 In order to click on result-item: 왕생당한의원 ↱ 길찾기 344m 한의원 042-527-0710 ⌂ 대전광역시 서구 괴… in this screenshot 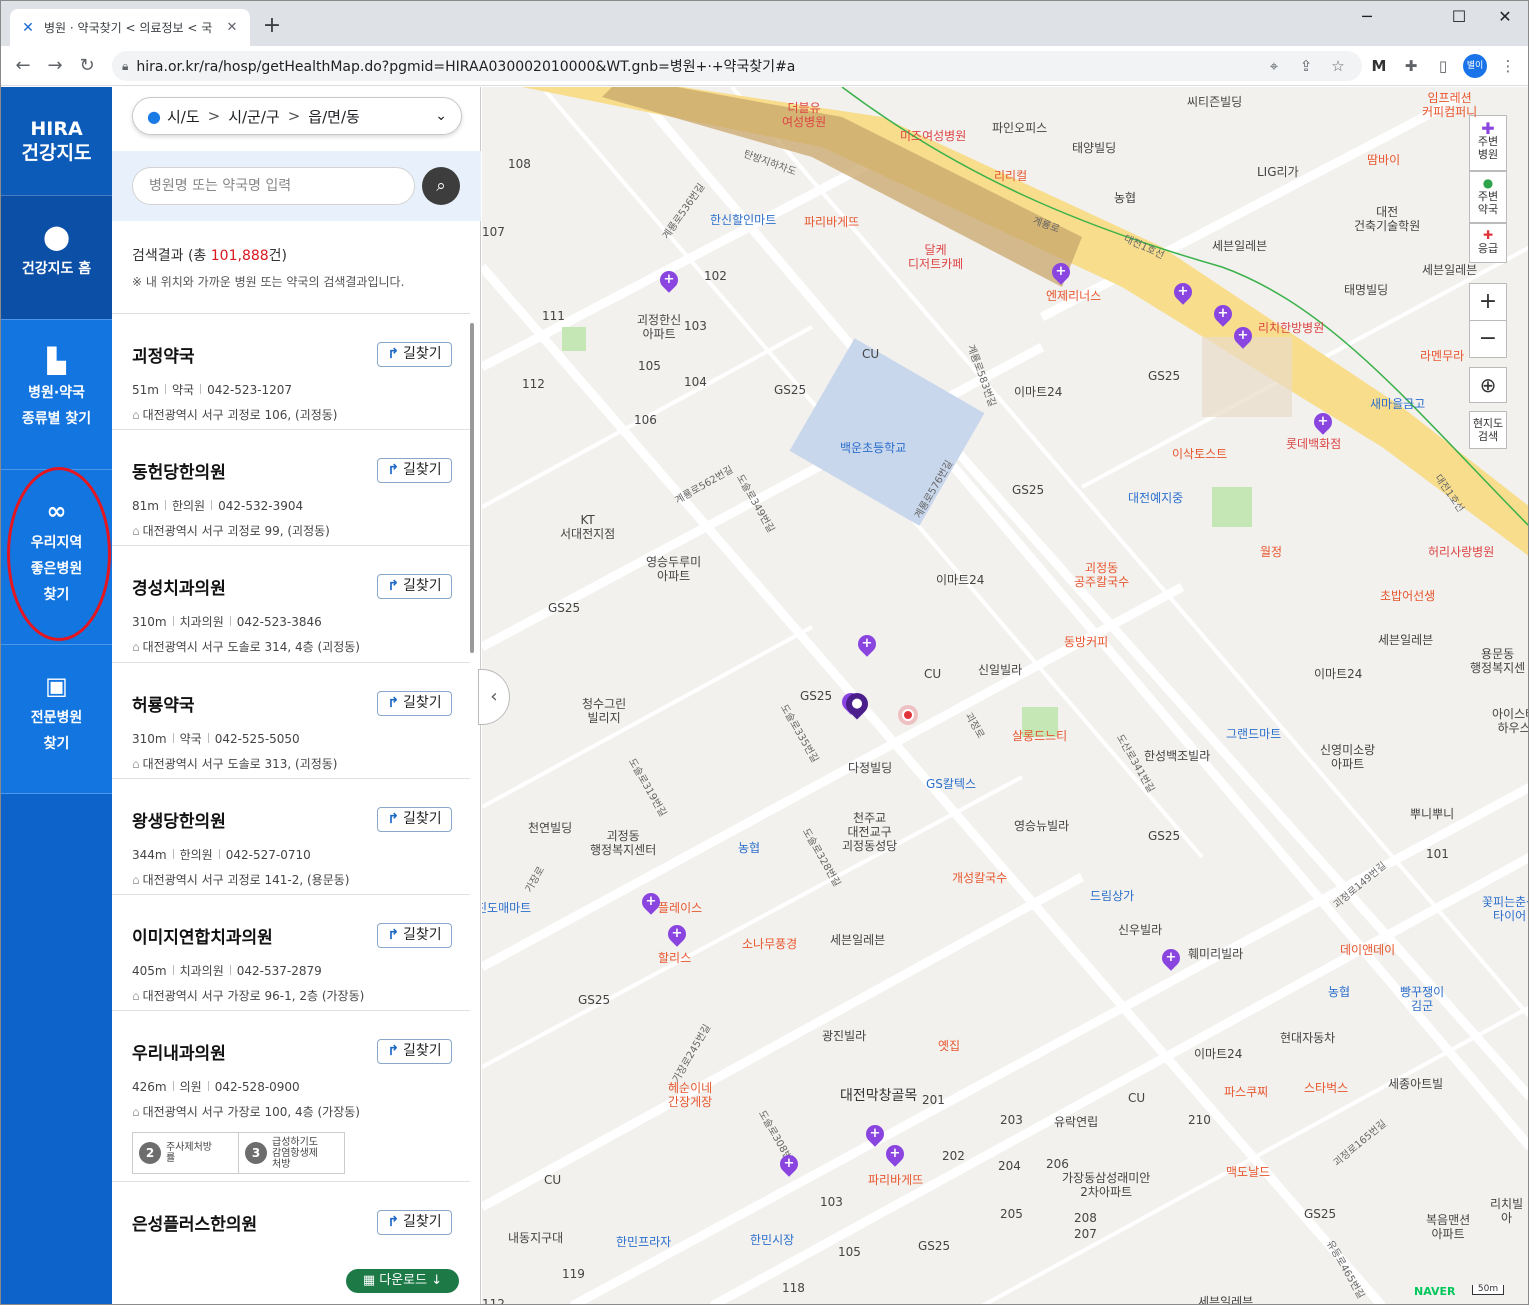, I will do `click(291, 837)`.